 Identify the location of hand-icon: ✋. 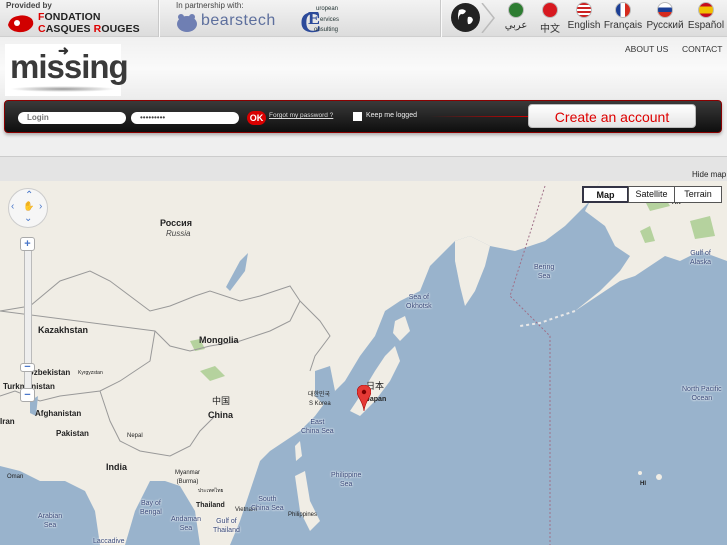
(29, 206).